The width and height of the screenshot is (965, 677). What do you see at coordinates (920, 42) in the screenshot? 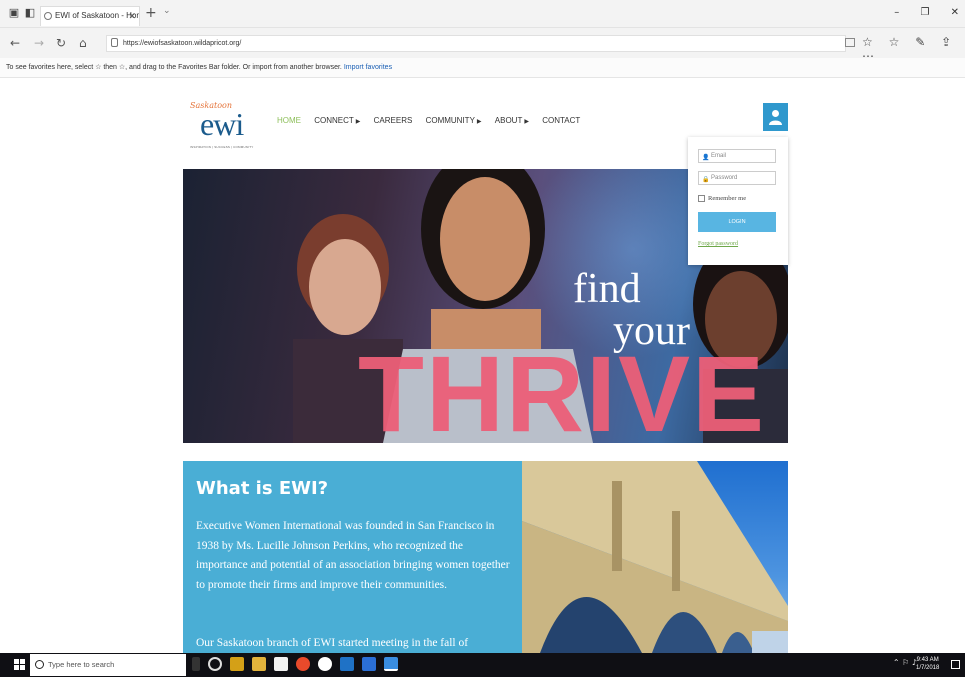
I see `pen-icon: ✎` at bounding box center [920, 42].